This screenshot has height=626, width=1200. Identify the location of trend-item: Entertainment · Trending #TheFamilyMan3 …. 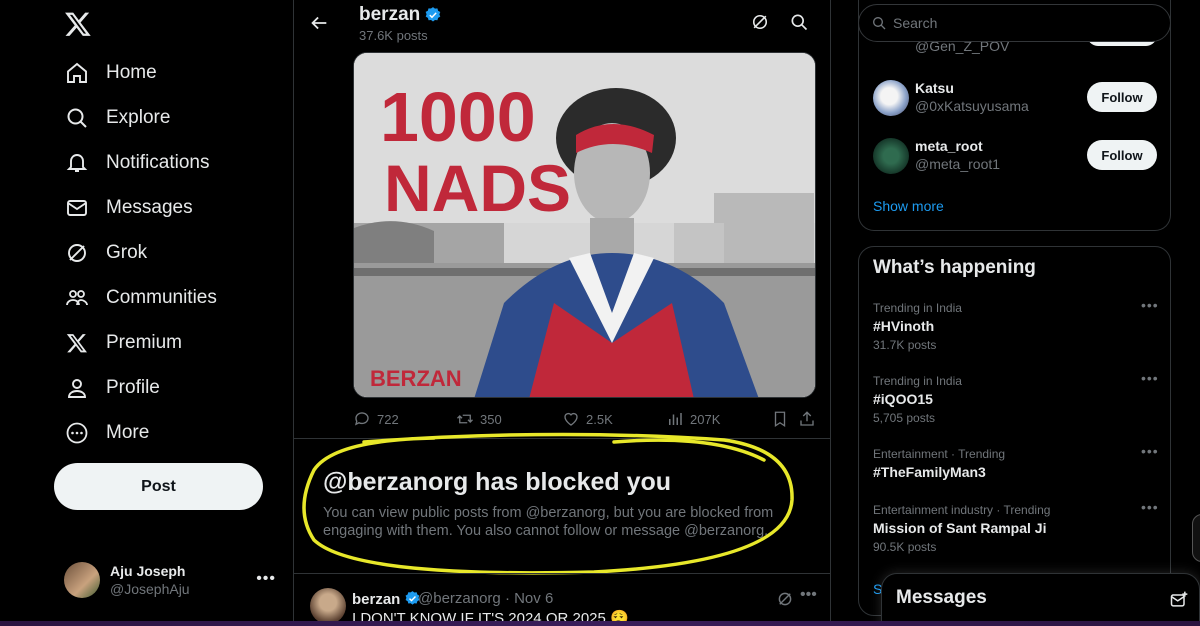
(1014, 475).